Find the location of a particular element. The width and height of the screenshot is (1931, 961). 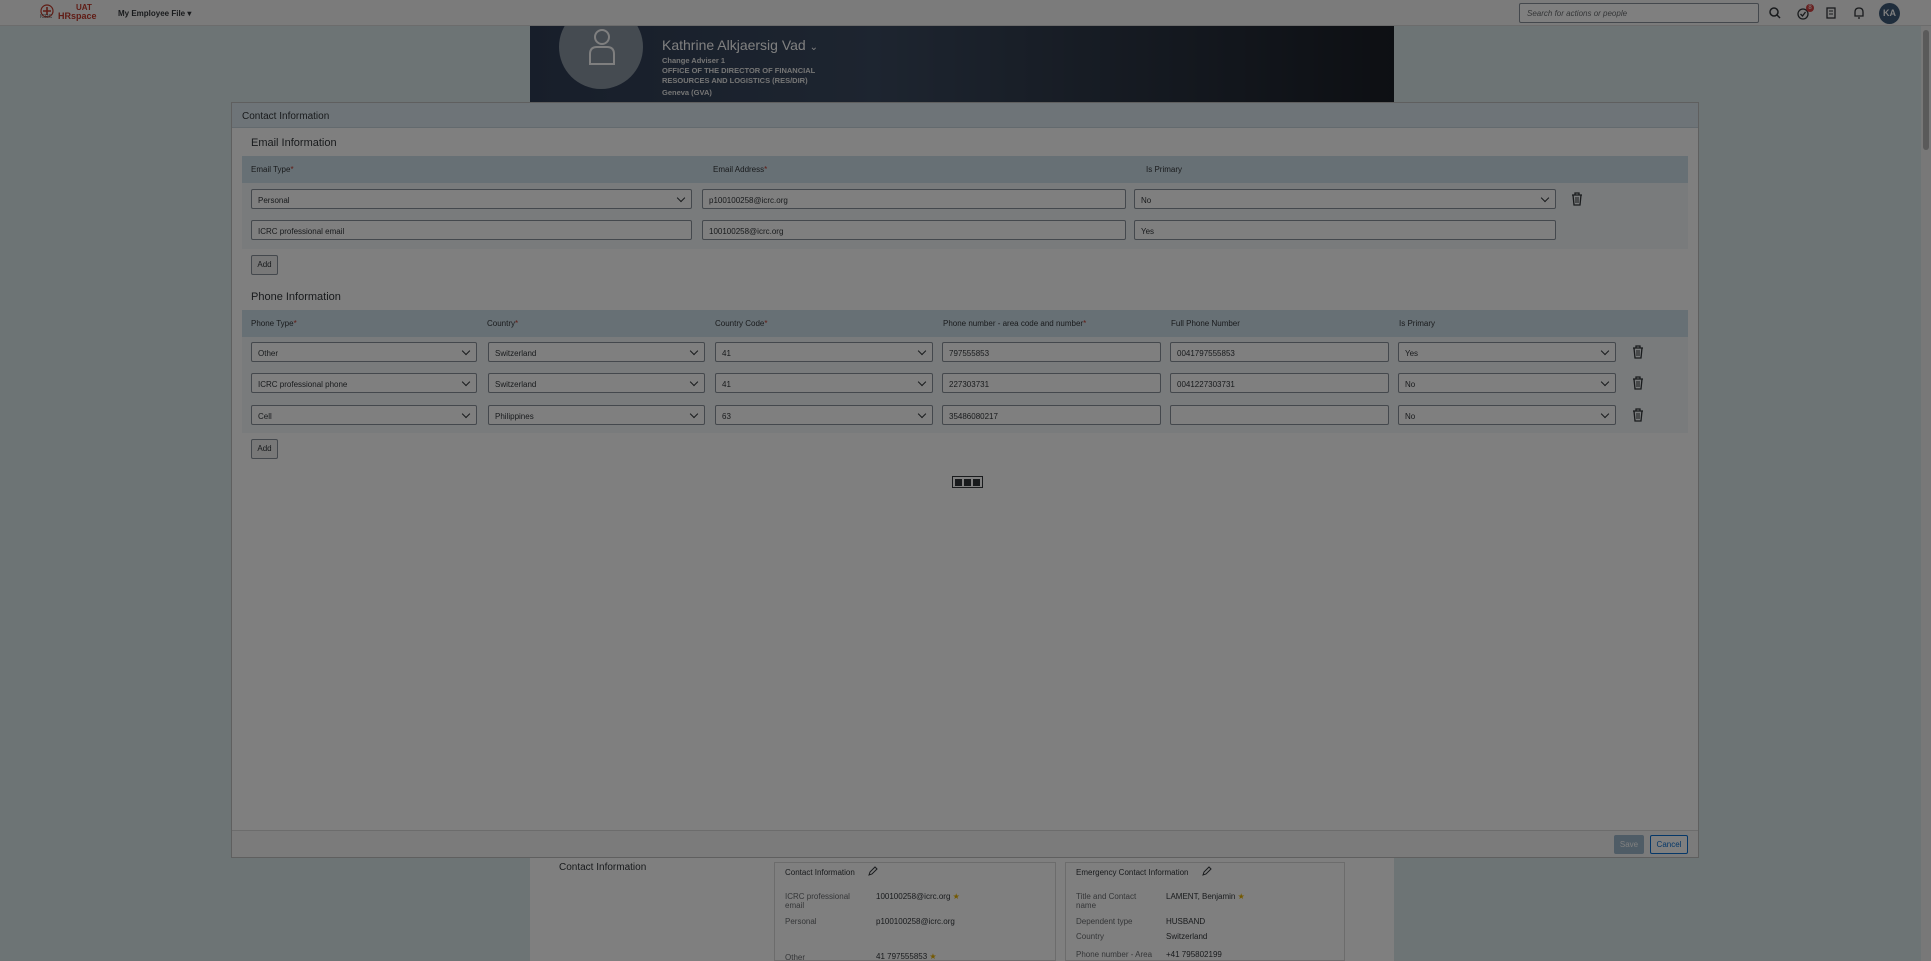

email-primary-select: No is located at coordinates (1345, 199).